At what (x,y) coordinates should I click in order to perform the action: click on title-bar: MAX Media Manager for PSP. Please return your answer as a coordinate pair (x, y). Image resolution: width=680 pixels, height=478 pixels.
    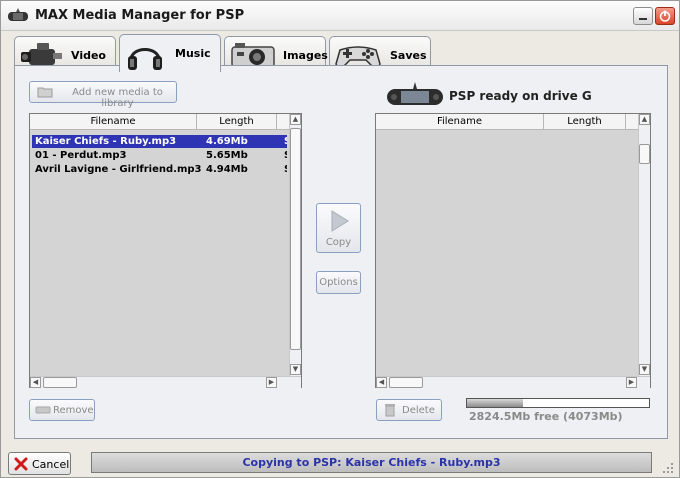
    Looking at the image, I should click on (340, 16).